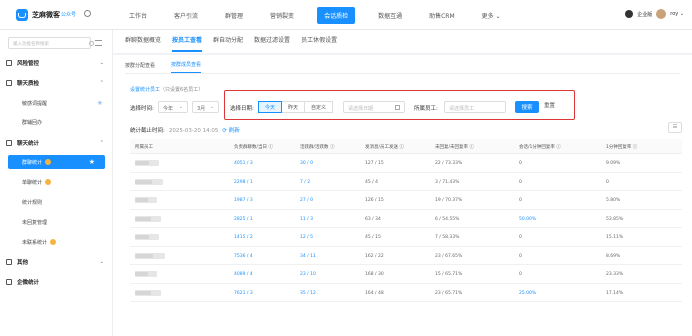  Describe the element at coordinates (56, 83) in the screenshot. I see `sidebar-group-chat-qc: 聊天质检 ⌃` at that location.